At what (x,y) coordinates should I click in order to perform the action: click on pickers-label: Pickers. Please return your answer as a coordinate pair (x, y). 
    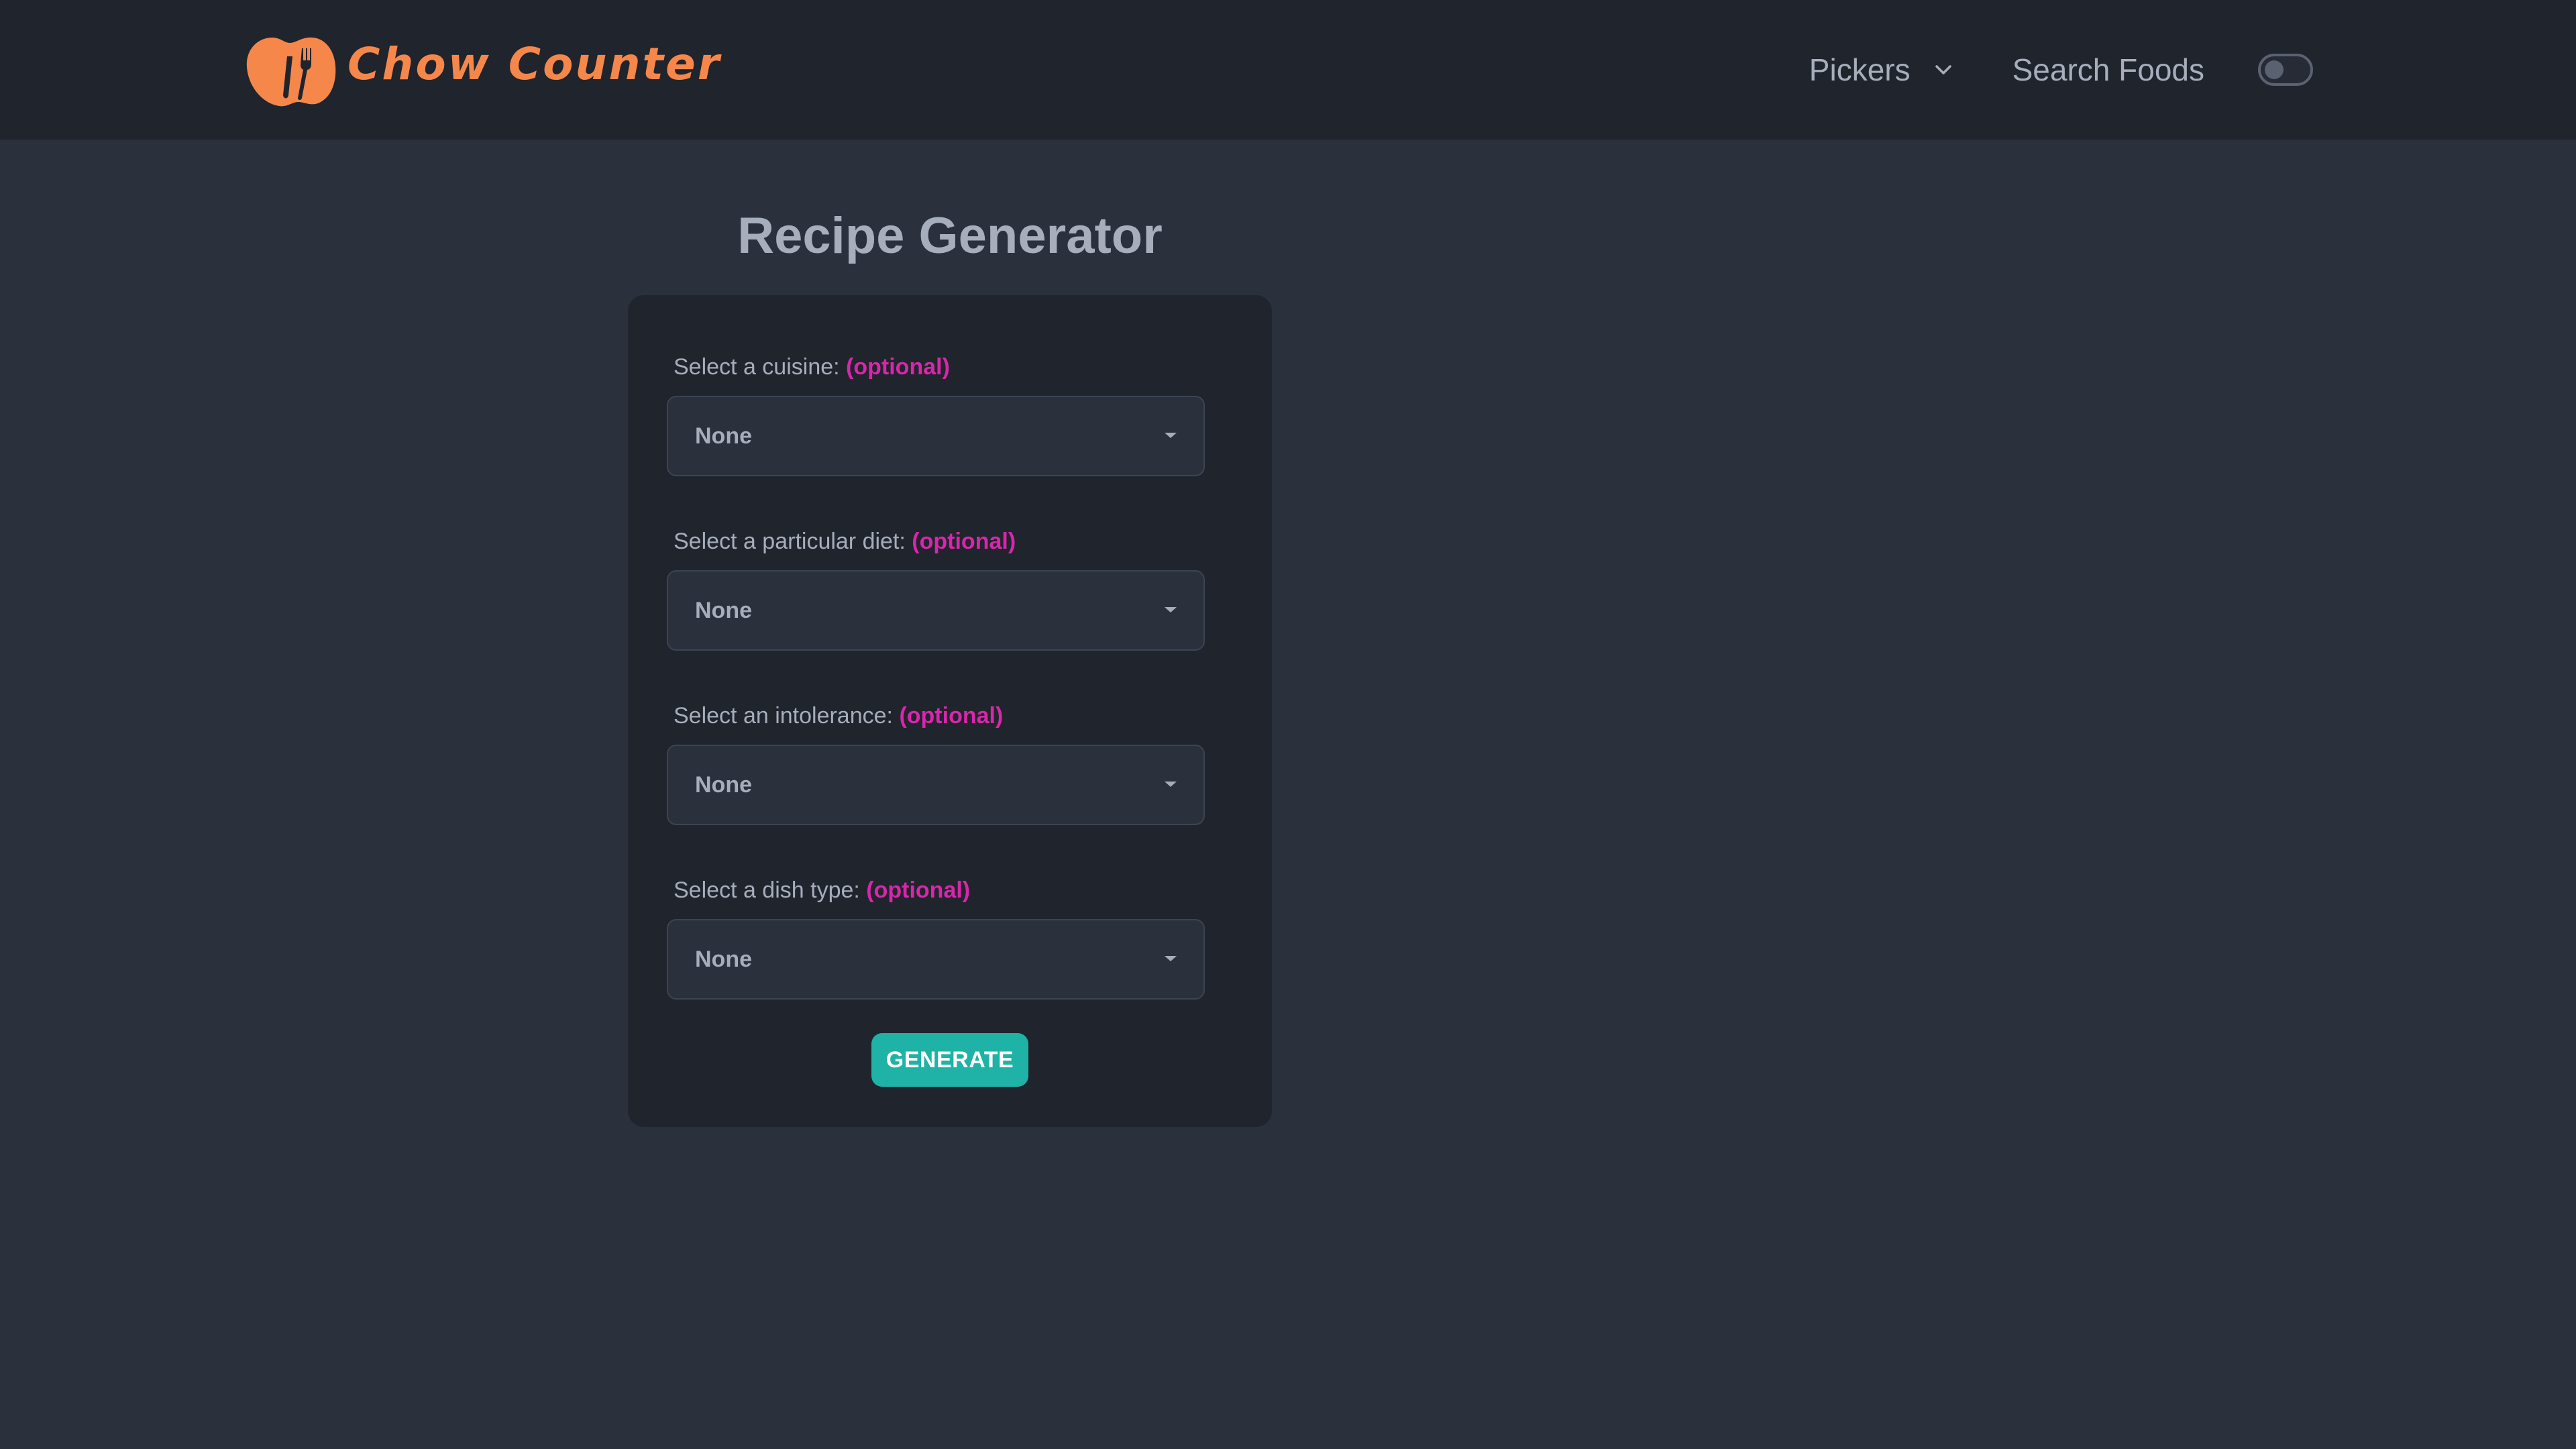
    Looking at the image, I should click on (1860, 69).